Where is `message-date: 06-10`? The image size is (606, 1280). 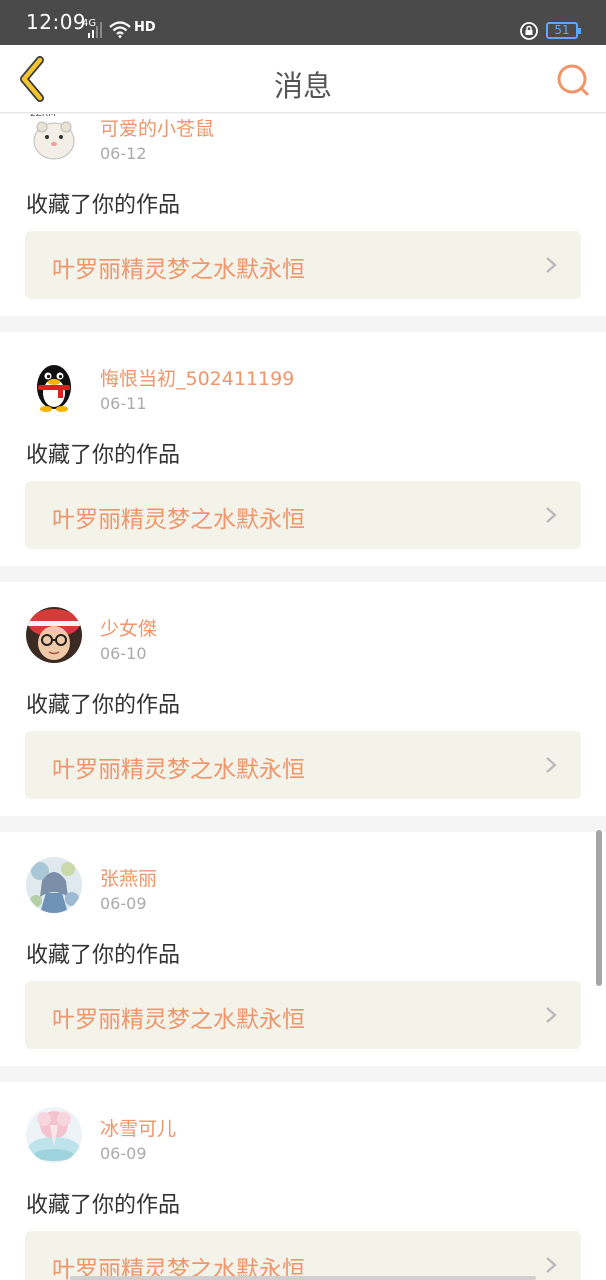
message-date: 06-10 is located at coordinates (123, 653).